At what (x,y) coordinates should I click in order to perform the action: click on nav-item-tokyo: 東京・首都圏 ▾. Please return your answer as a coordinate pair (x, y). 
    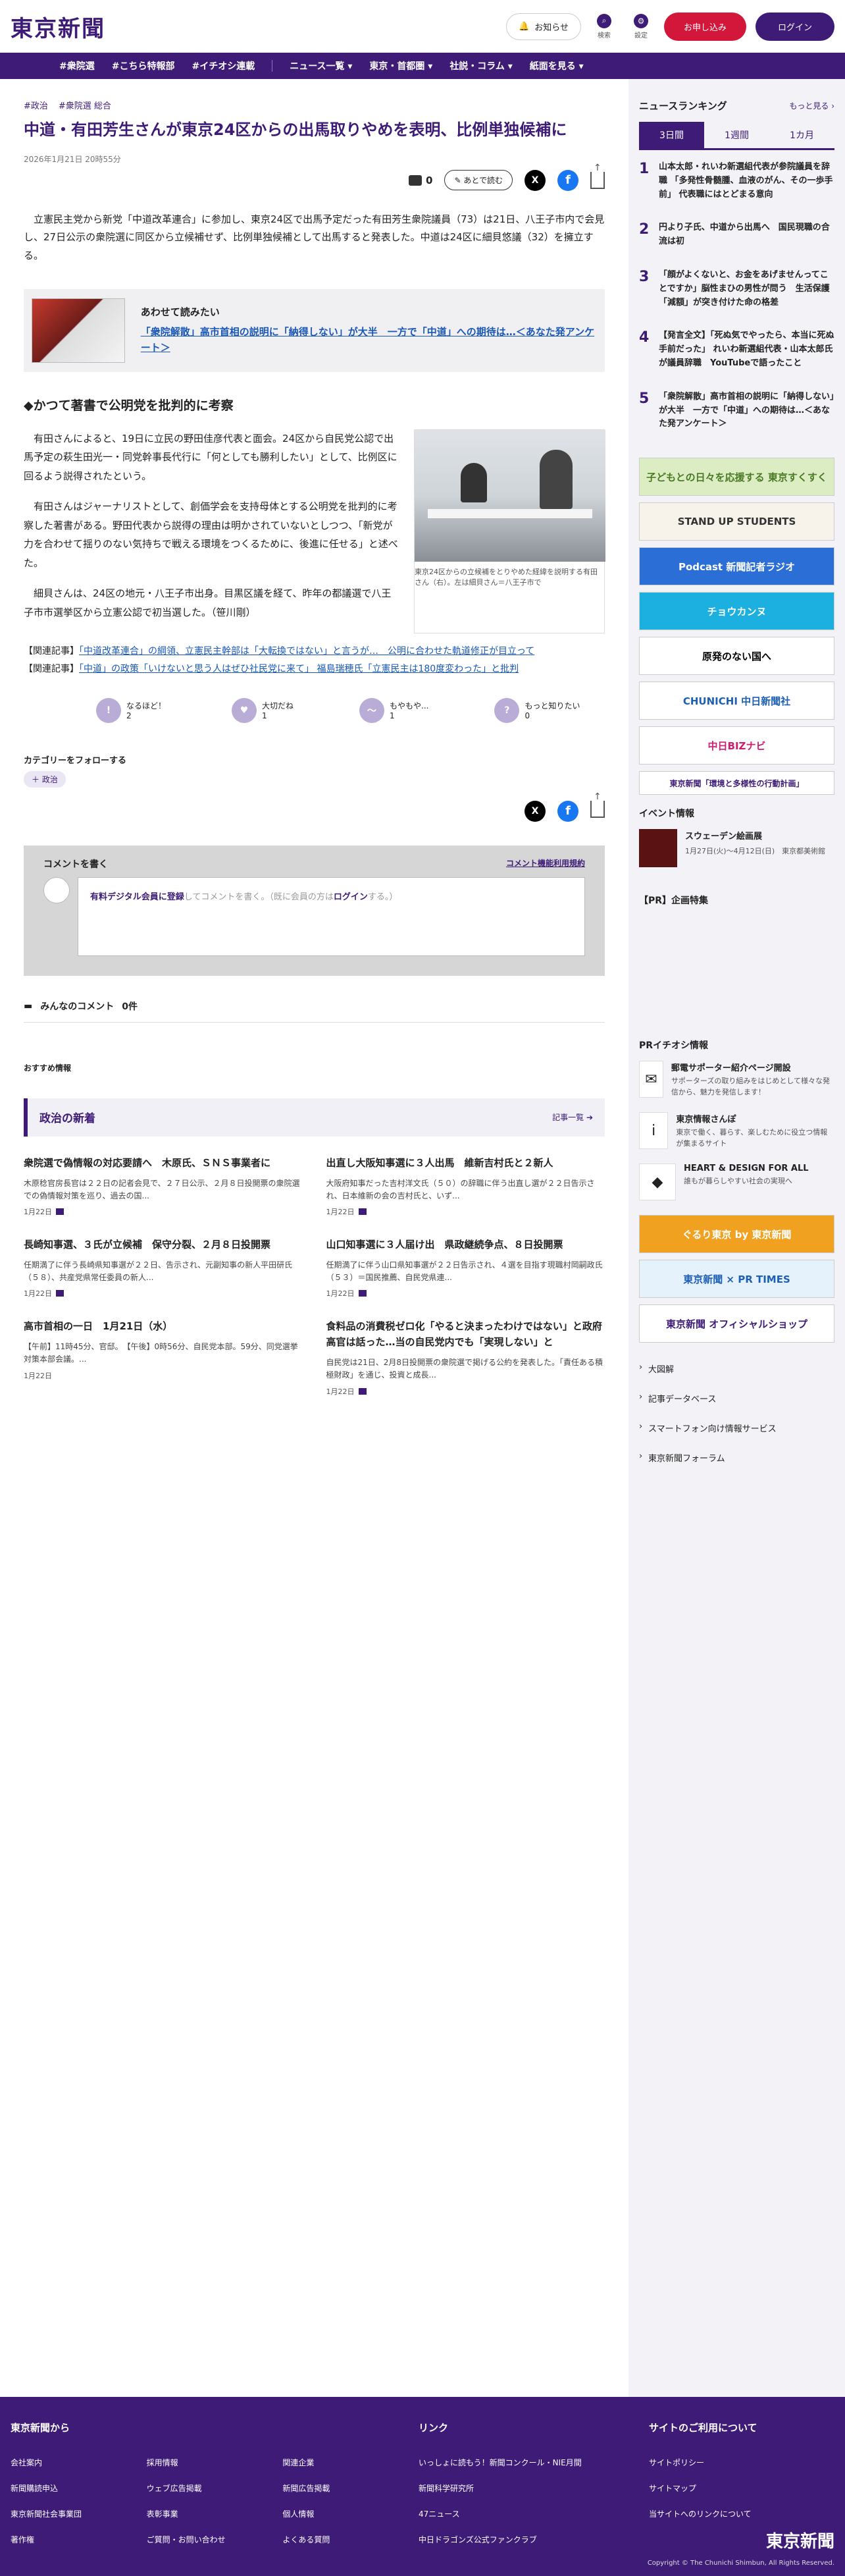
    Looking at the image, I should click on (401, 65).